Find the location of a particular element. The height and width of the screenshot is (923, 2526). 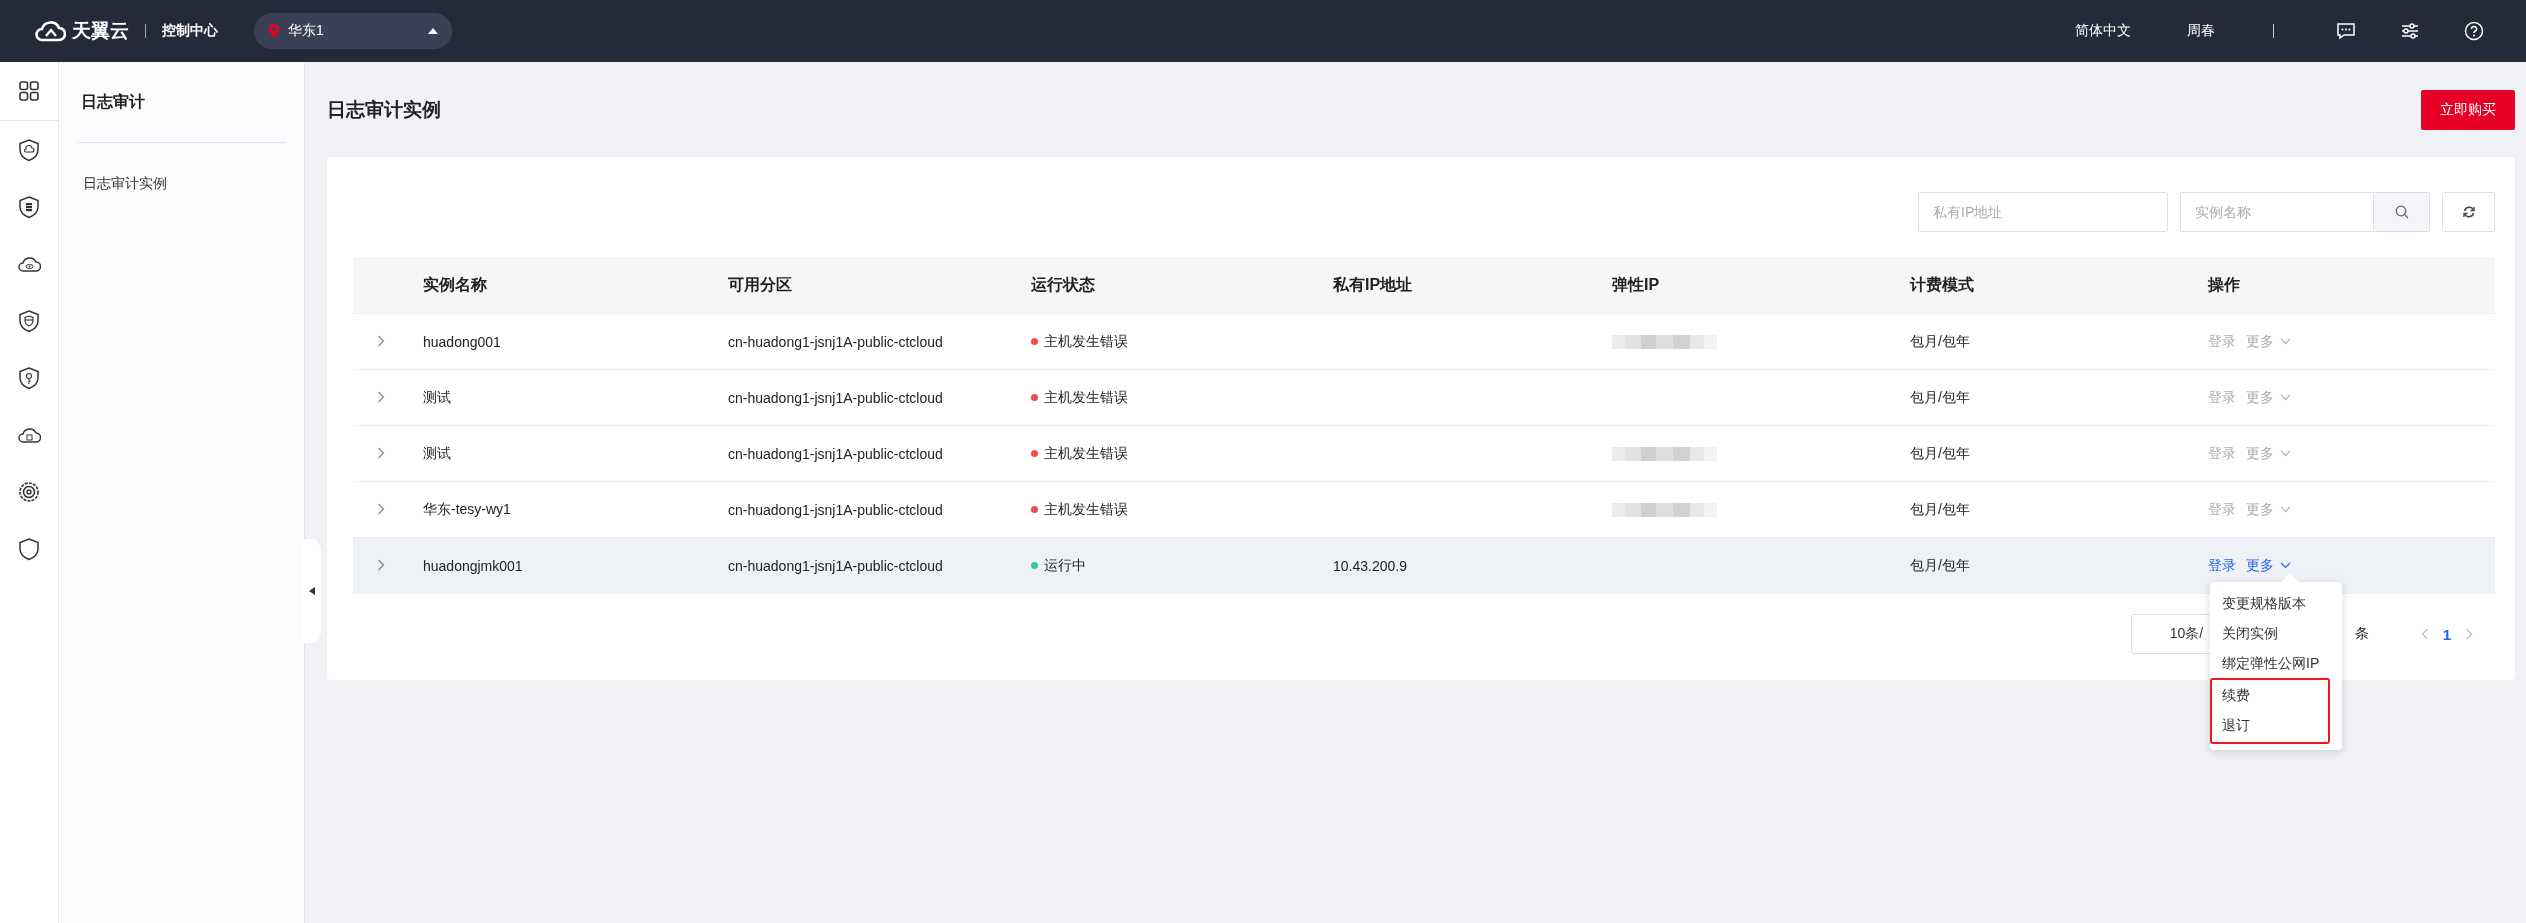

buy-now-button: 立即购买 is located at coordinates (2468, 110).